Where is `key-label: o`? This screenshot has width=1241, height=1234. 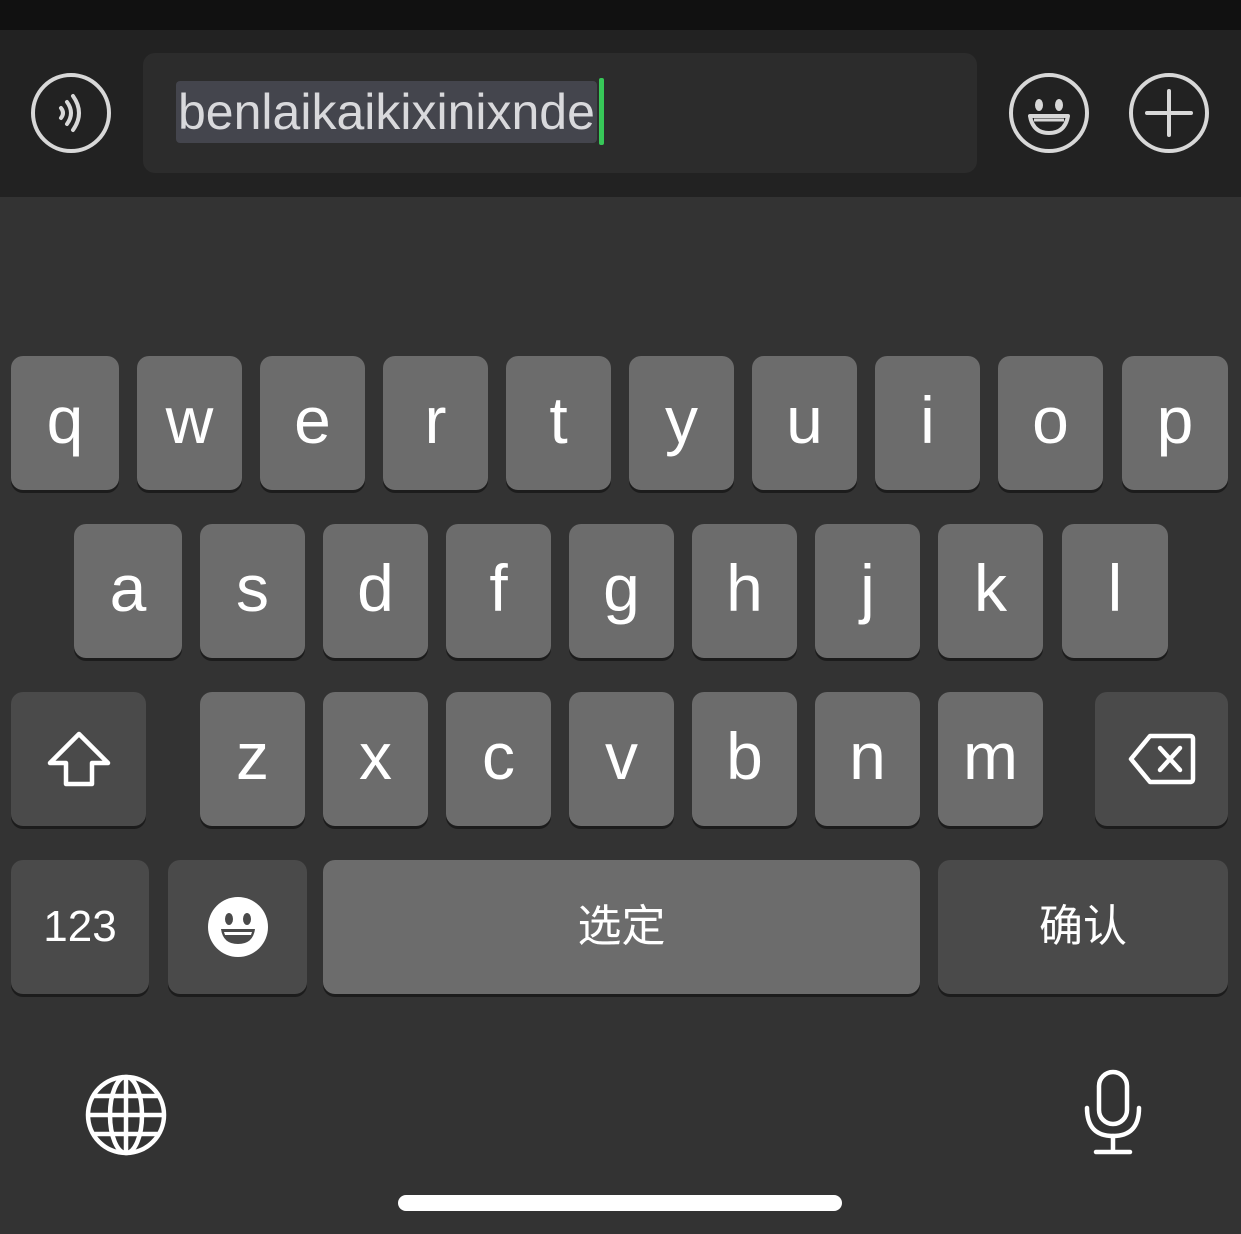 key-label: o is located at coordinates (1050, 420).